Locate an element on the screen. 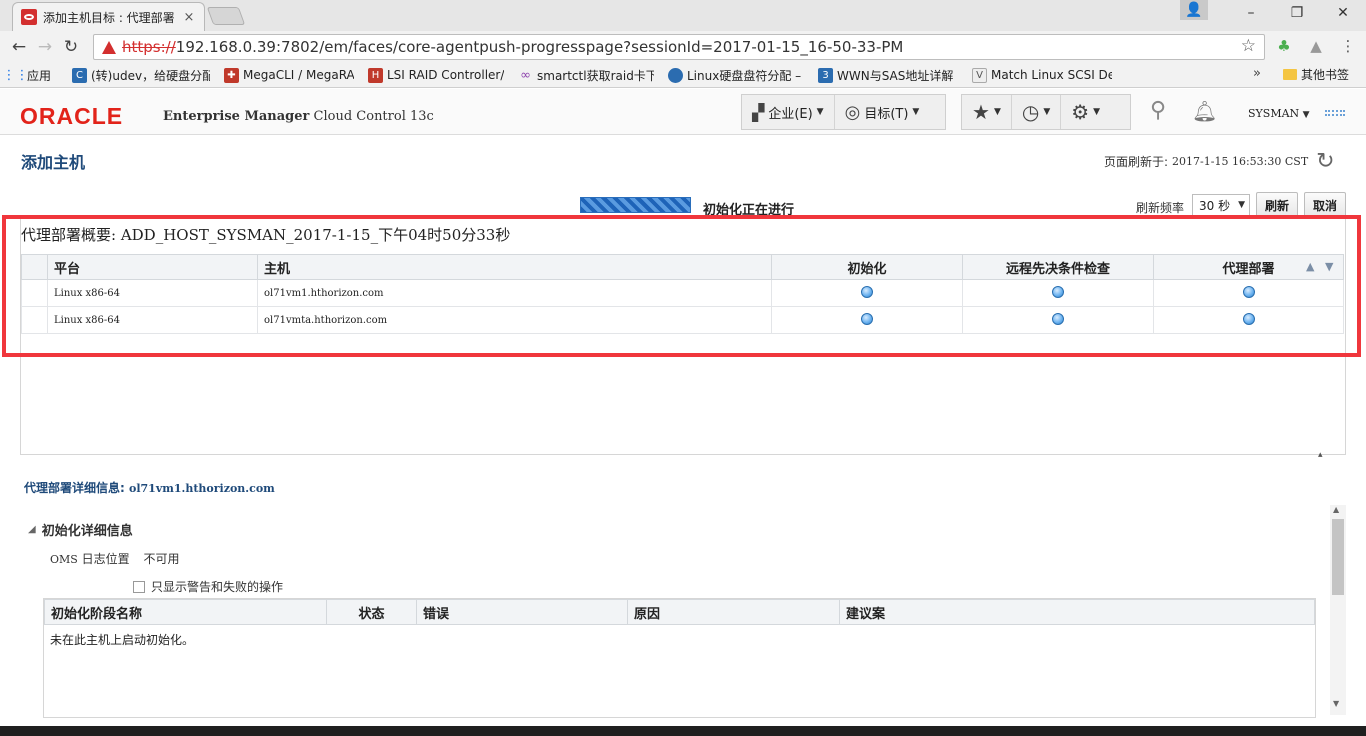 Image resolution: width=1366 pixels, height=736 pixels. bookmark-wwn-sas: 3 WWN与SAS地址详解 is located at coordinates (888, 75).